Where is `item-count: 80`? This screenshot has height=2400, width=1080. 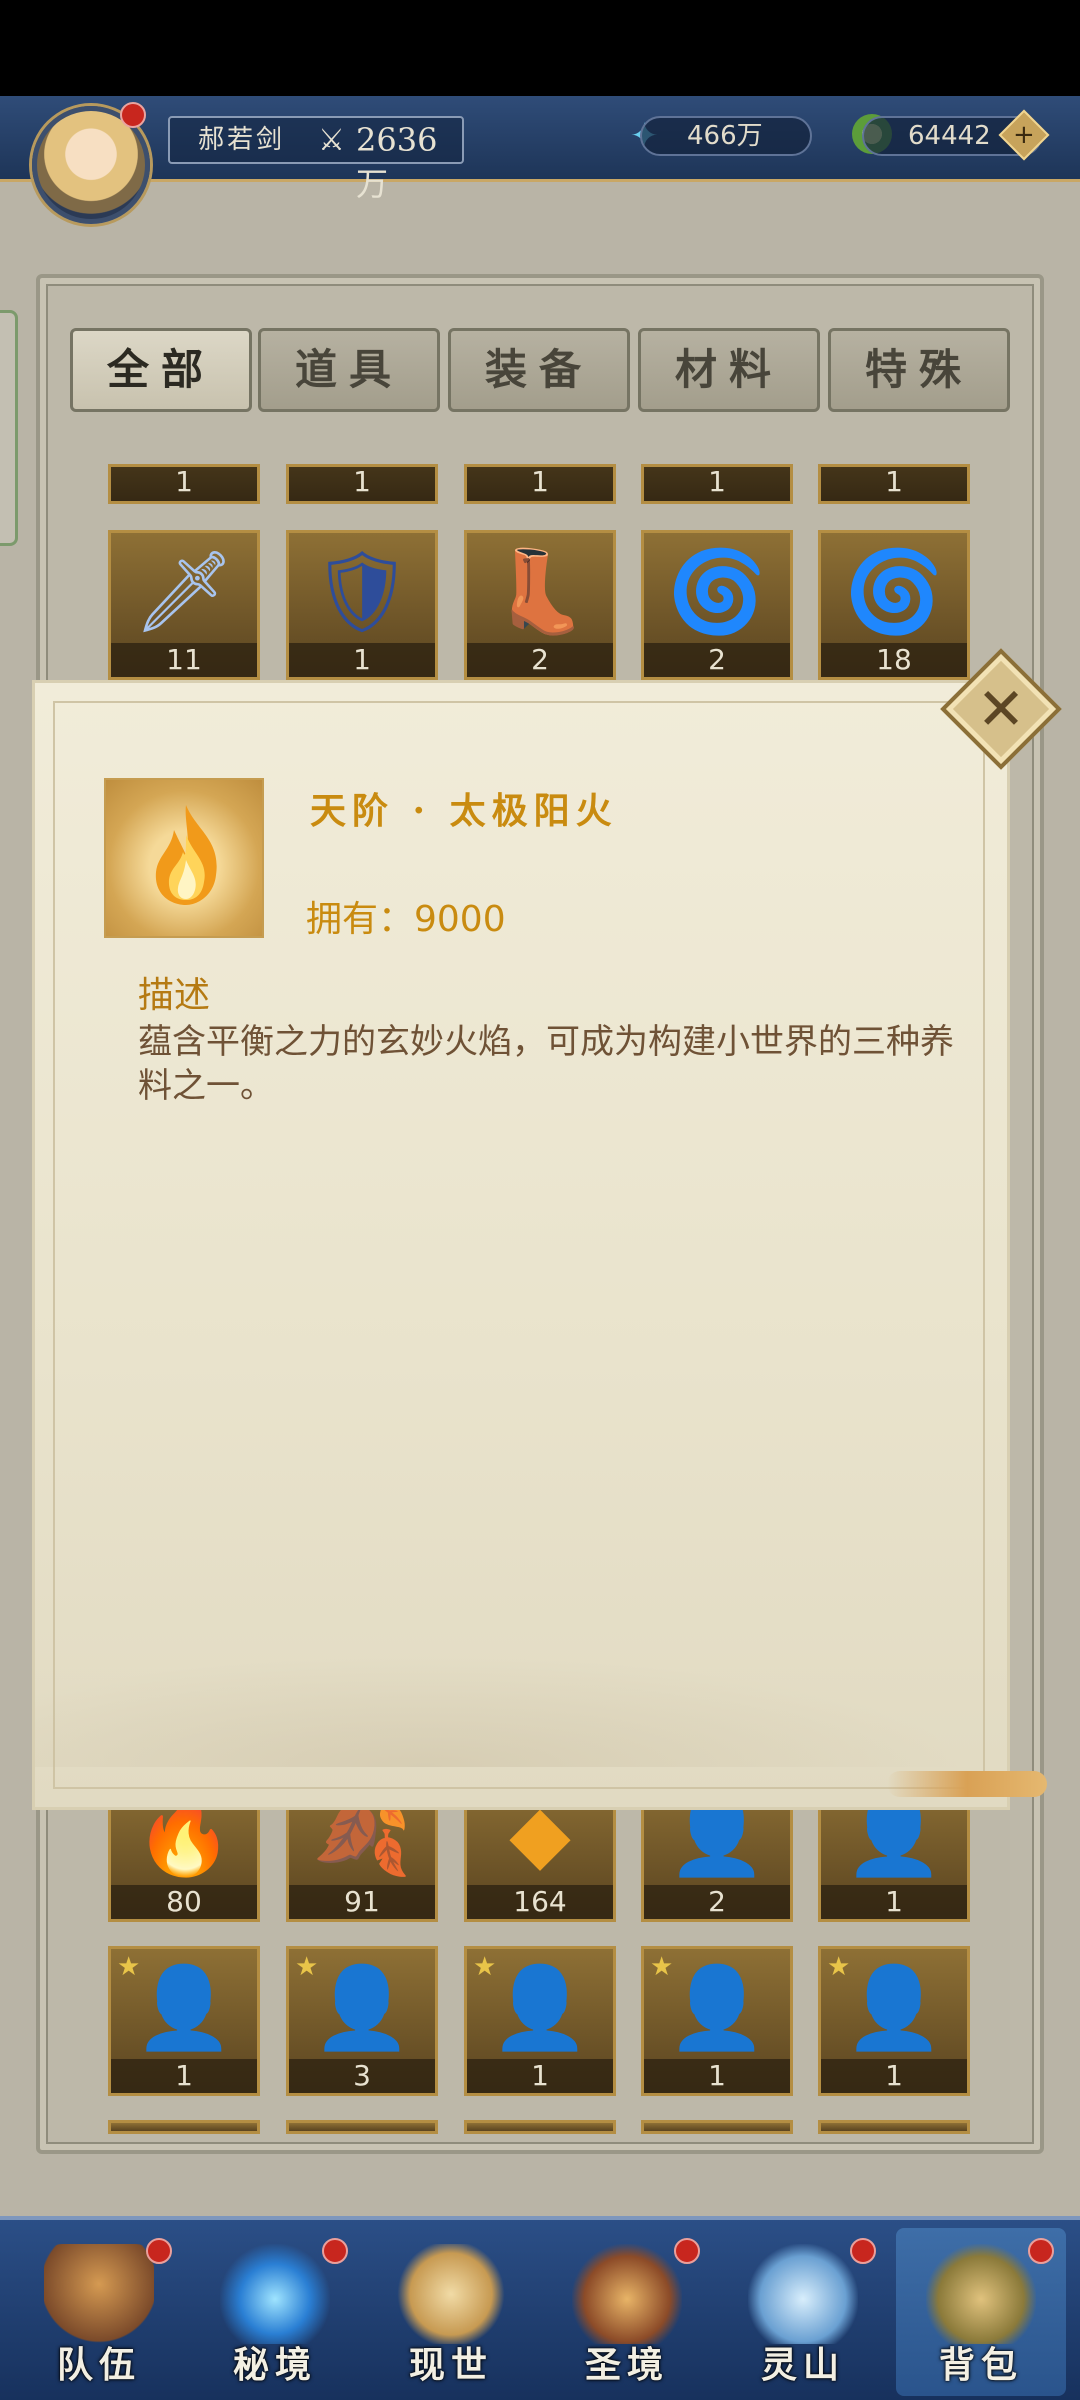
item-count: 80 is located at coordinates (184, 1902).